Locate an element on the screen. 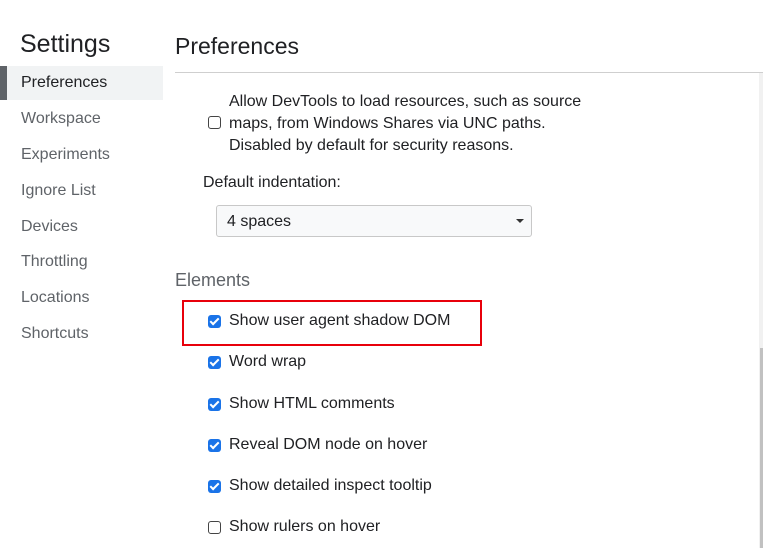 This screenshot has width=763, height=548. reveal-dom-label: Reveal DOM node on hover is located at coordinates (328, 444).